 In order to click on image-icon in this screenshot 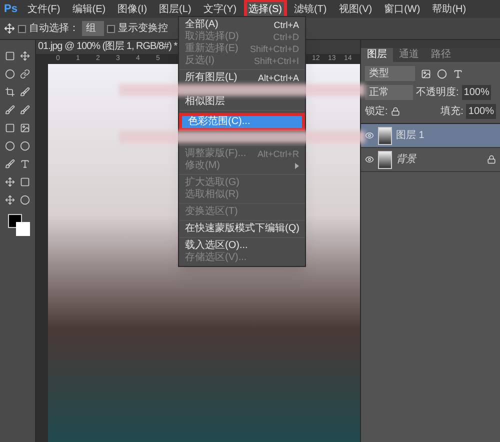, I will do `click(426, 73)`.